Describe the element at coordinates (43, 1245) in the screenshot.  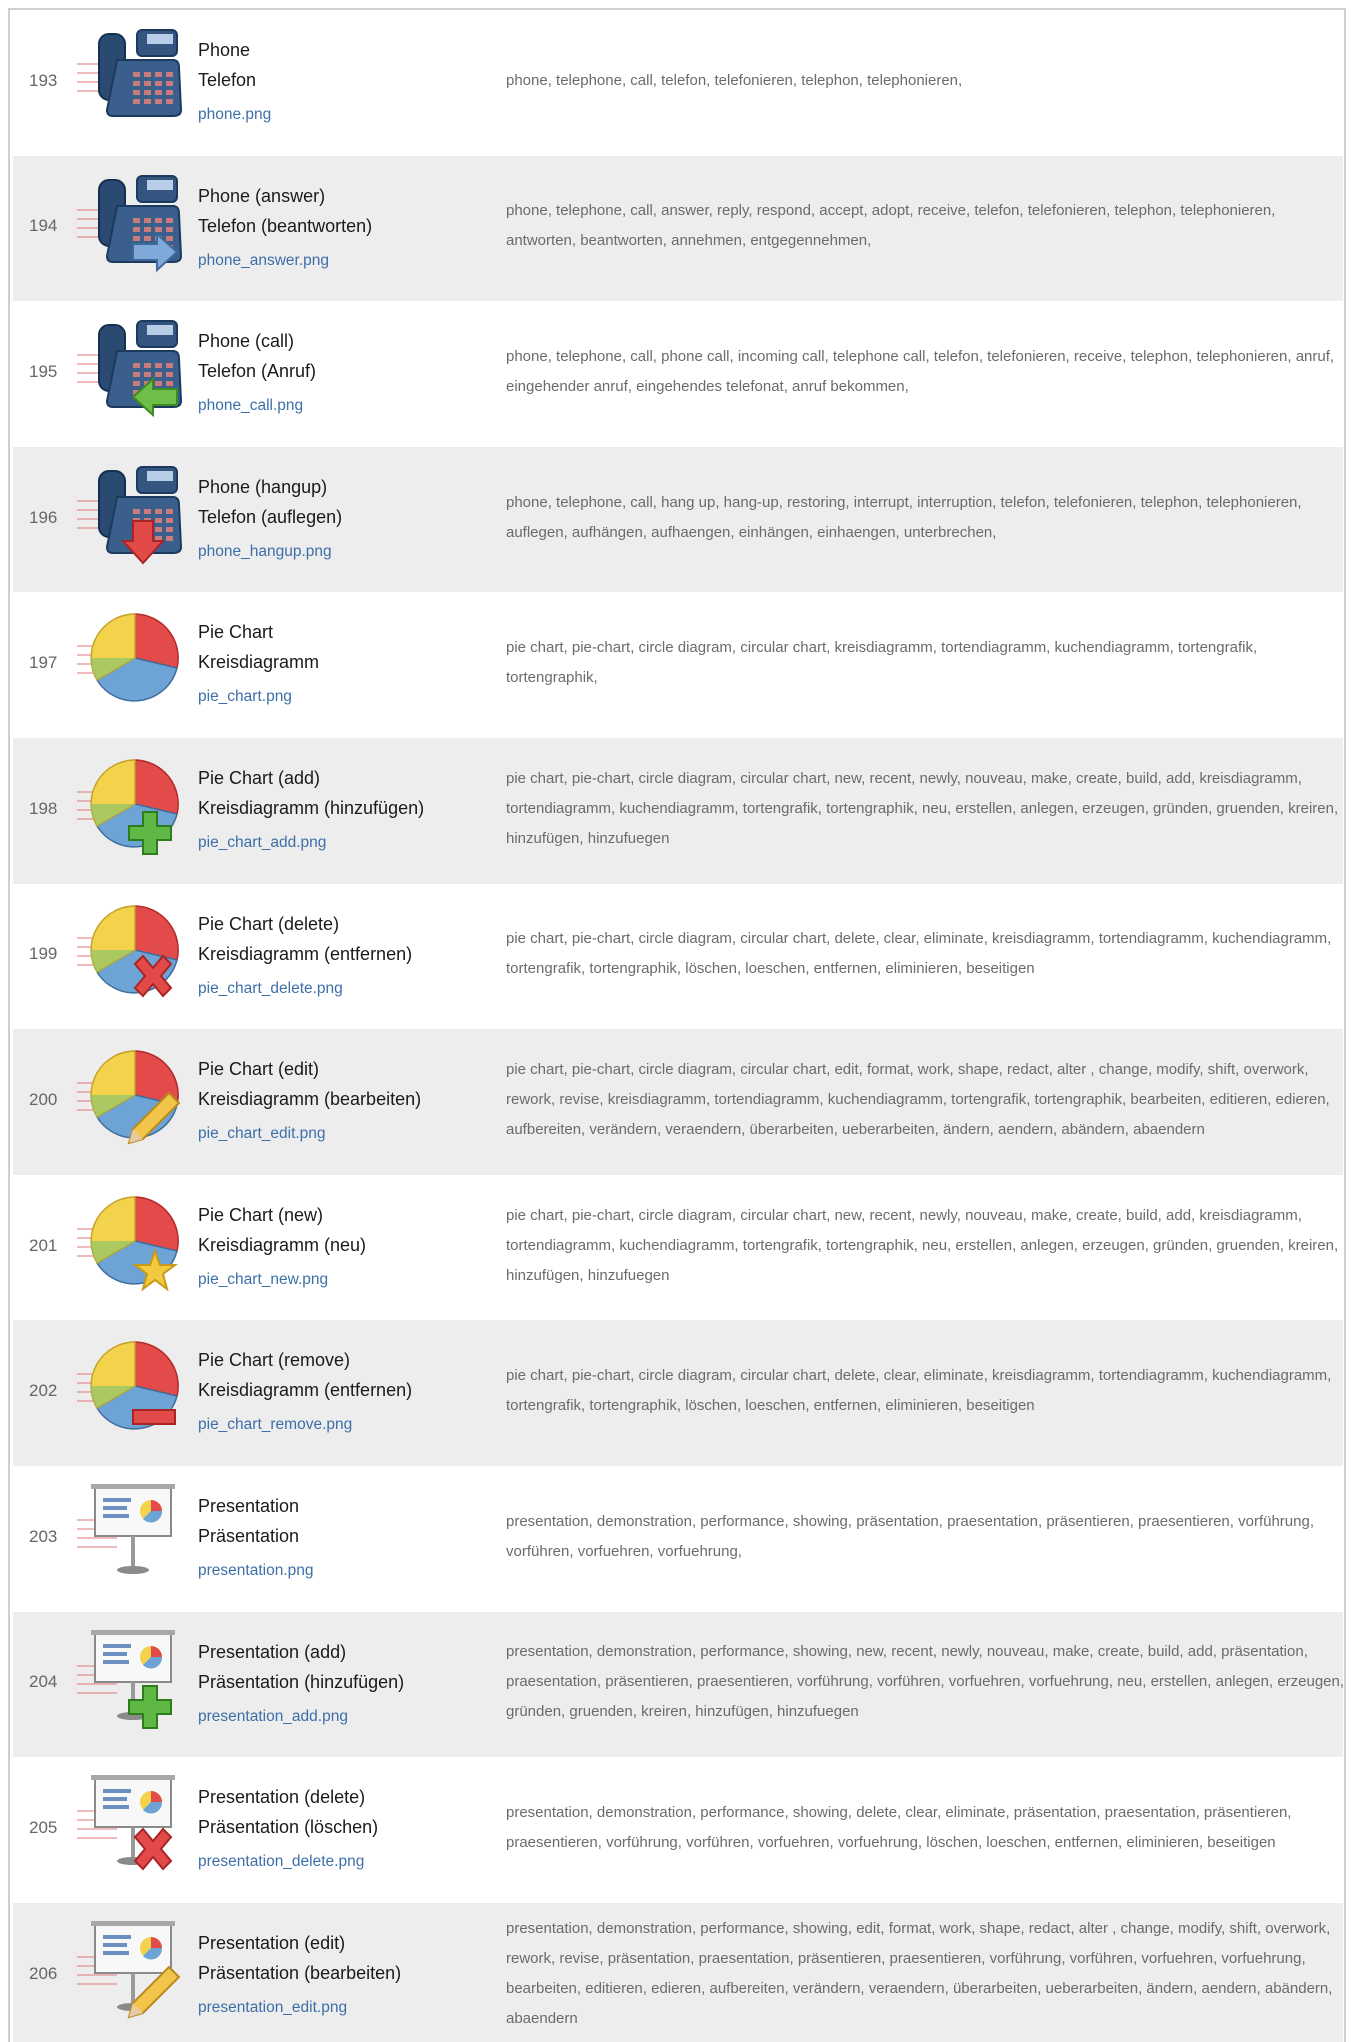
I see `row-number: 201` at that location.